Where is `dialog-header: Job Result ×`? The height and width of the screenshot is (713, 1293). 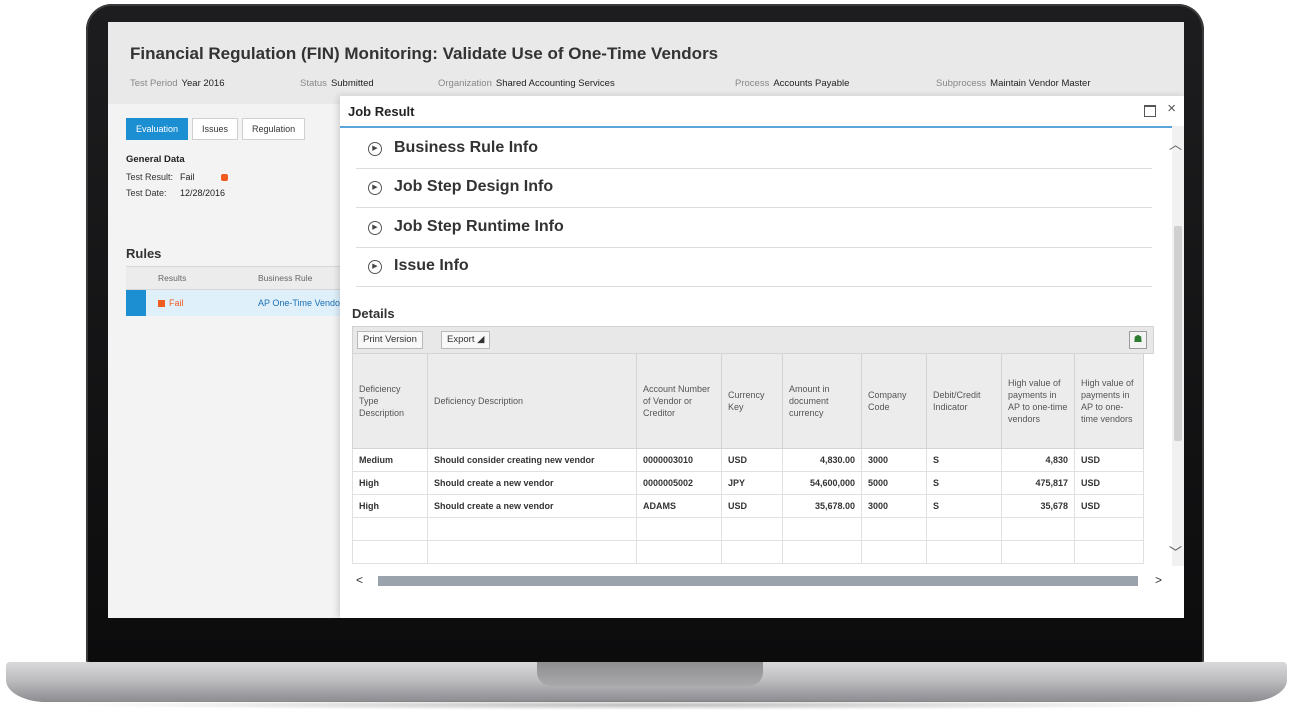
dialog-header: Job Result × is located at coordinates (762, 112).